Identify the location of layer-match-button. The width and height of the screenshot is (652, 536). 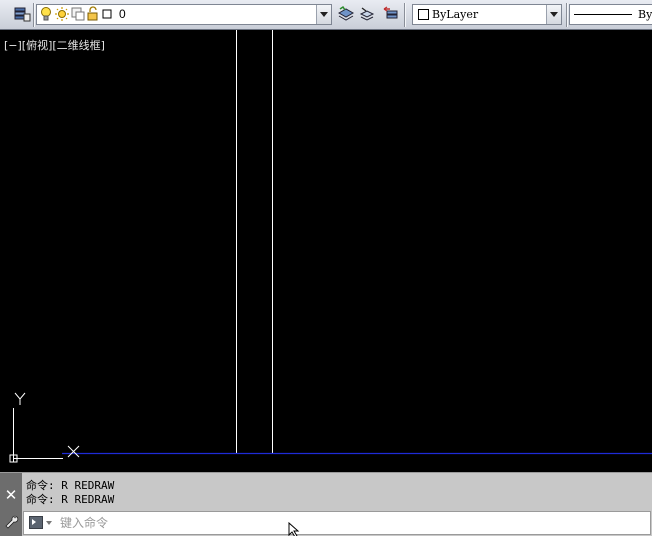
(367, 14).